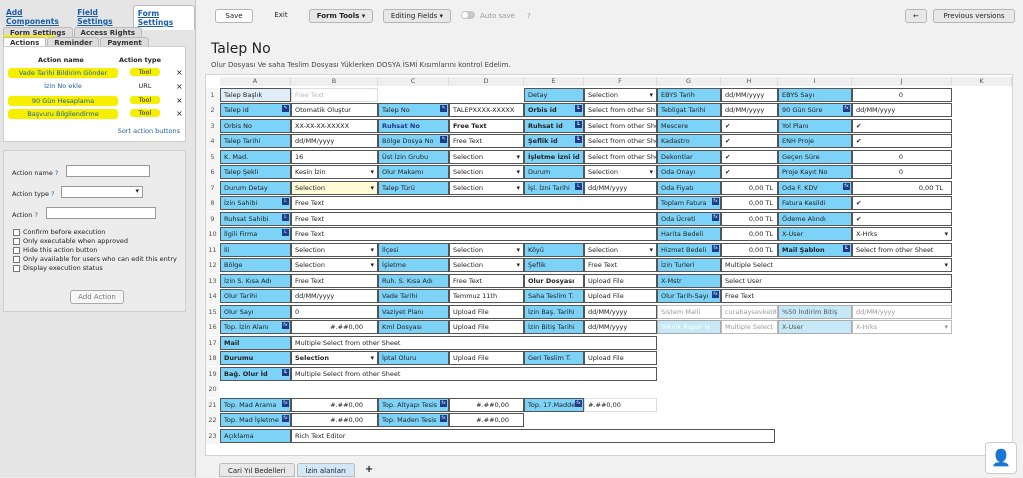 Image resolution: width=1023 pixels, height=478 pixels. What do you see at coordinates (413, 327) in the screenshot?
I see `field-label: Kml Dosyası` at bounding box center [413, 327].